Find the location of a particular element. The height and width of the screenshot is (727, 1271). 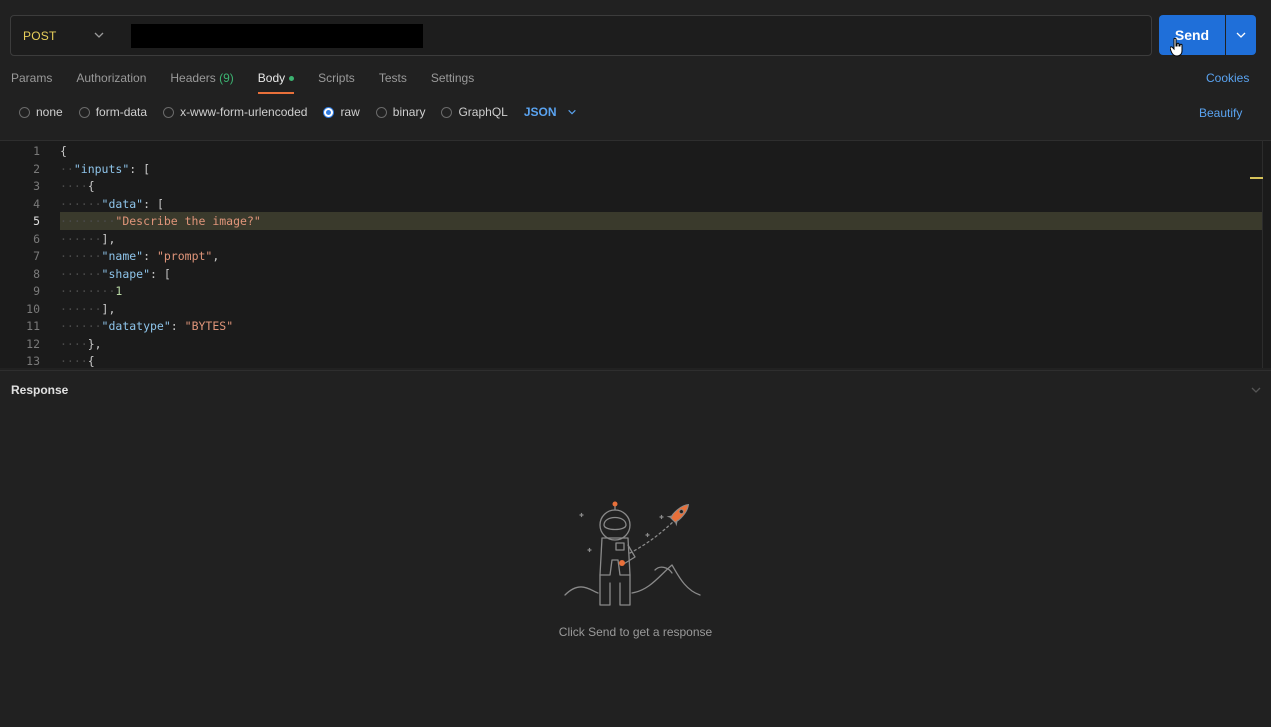

code-line: ····}, is located at coordinates (81, 343).